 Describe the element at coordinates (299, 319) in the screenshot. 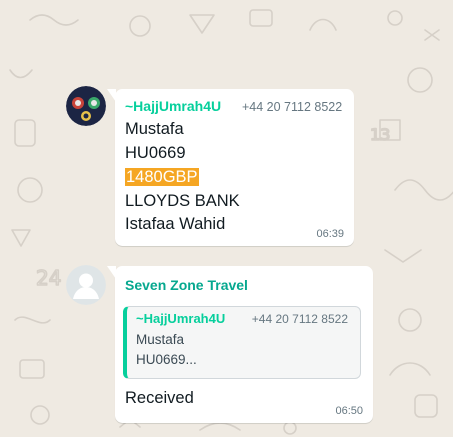

I see `quoted-sender-phone: +44 20 7112 8522` at that location.